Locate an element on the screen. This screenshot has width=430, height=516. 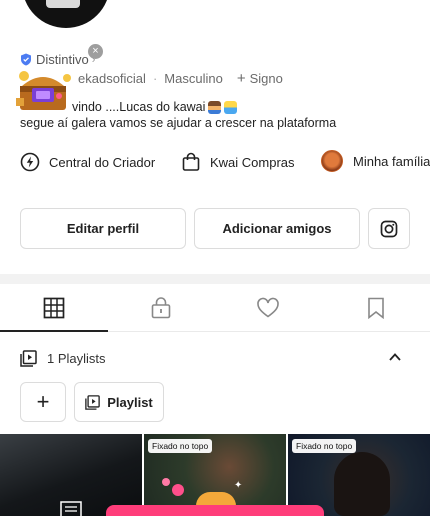
shortcut-label: Minha família is located at coordinates (391, 161).